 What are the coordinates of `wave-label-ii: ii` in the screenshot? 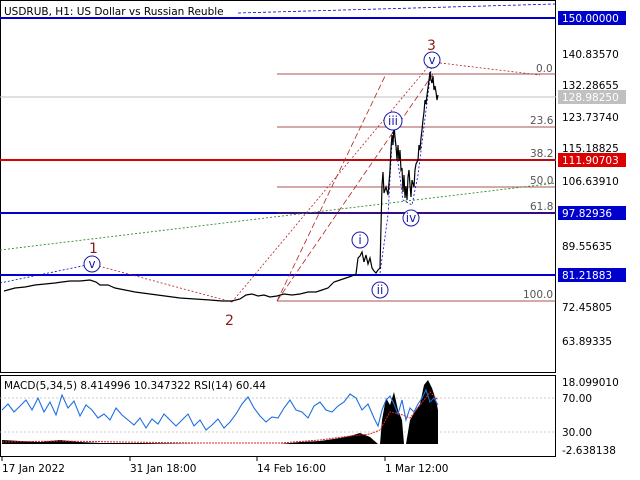 It's located at (380, 290).